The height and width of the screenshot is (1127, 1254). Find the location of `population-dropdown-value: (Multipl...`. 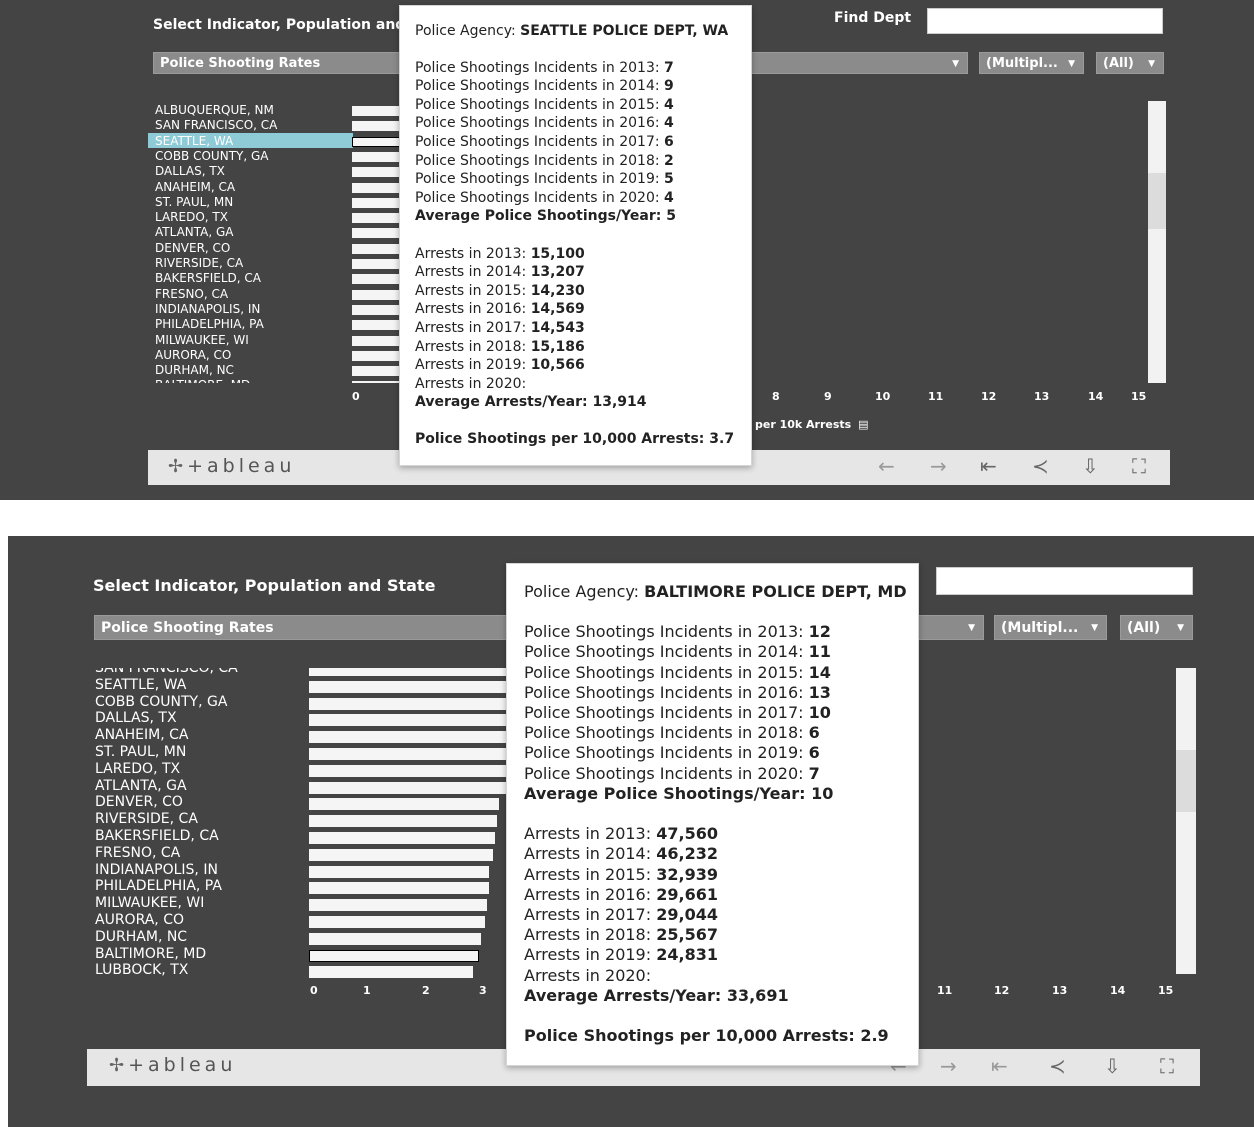

population-dropdown-value: (Multipl... is located at coordinates (1040, 628).